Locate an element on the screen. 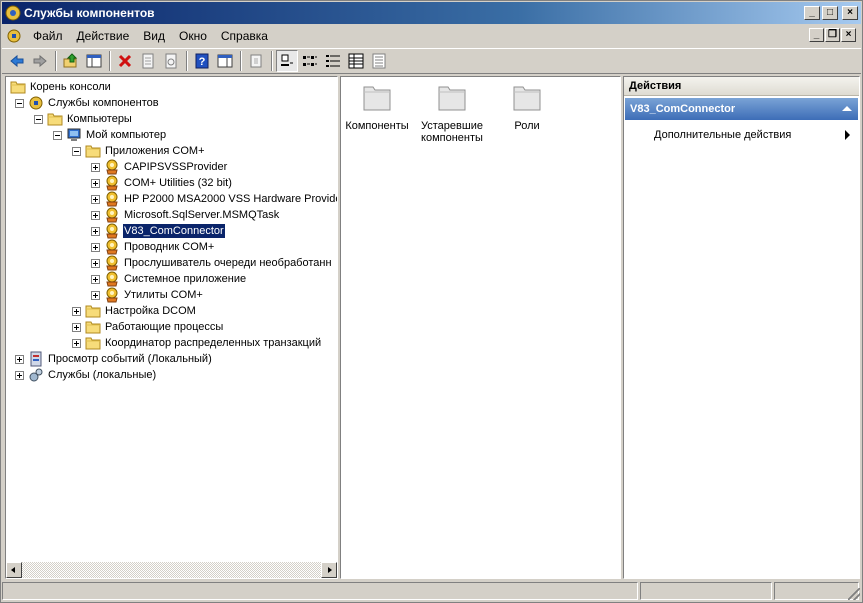 The width and height of the screenshot is (863, 603). tree-node-label: Службы компонентов is located at coordinates (103, 103).